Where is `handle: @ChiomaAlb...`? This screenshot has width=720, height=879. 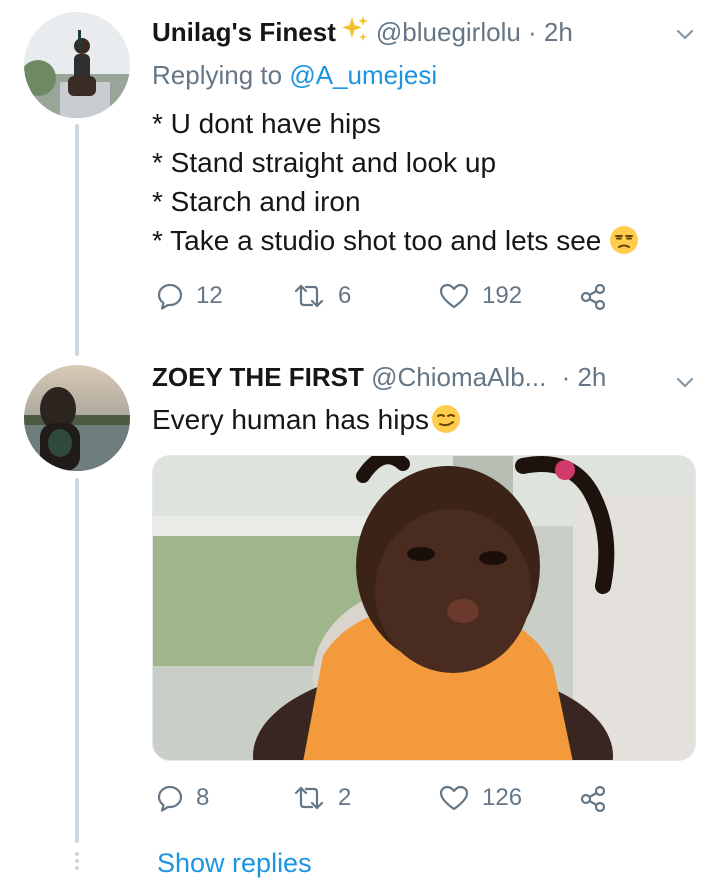 handle: @ChiomaAlb... is located at coordinates (458, 377).